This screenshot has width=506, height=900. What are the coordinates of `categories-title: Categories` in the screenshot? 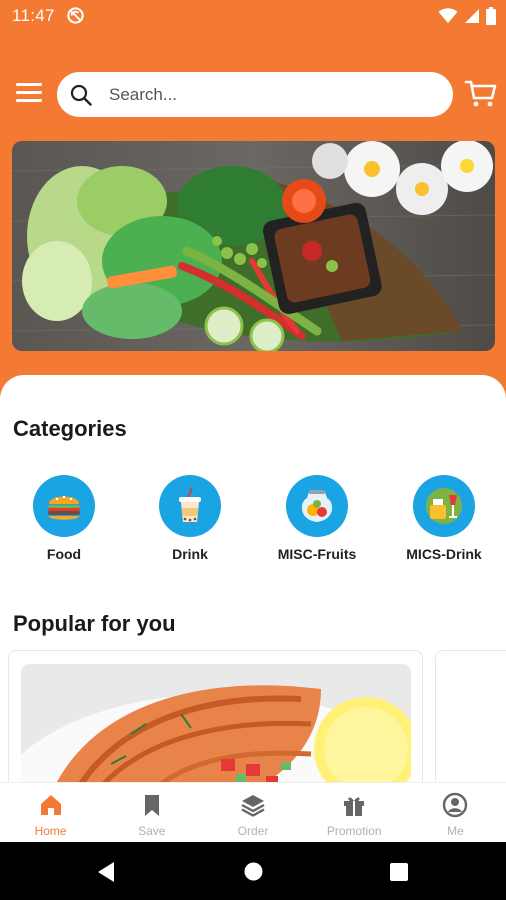 It's located at (70, 428).